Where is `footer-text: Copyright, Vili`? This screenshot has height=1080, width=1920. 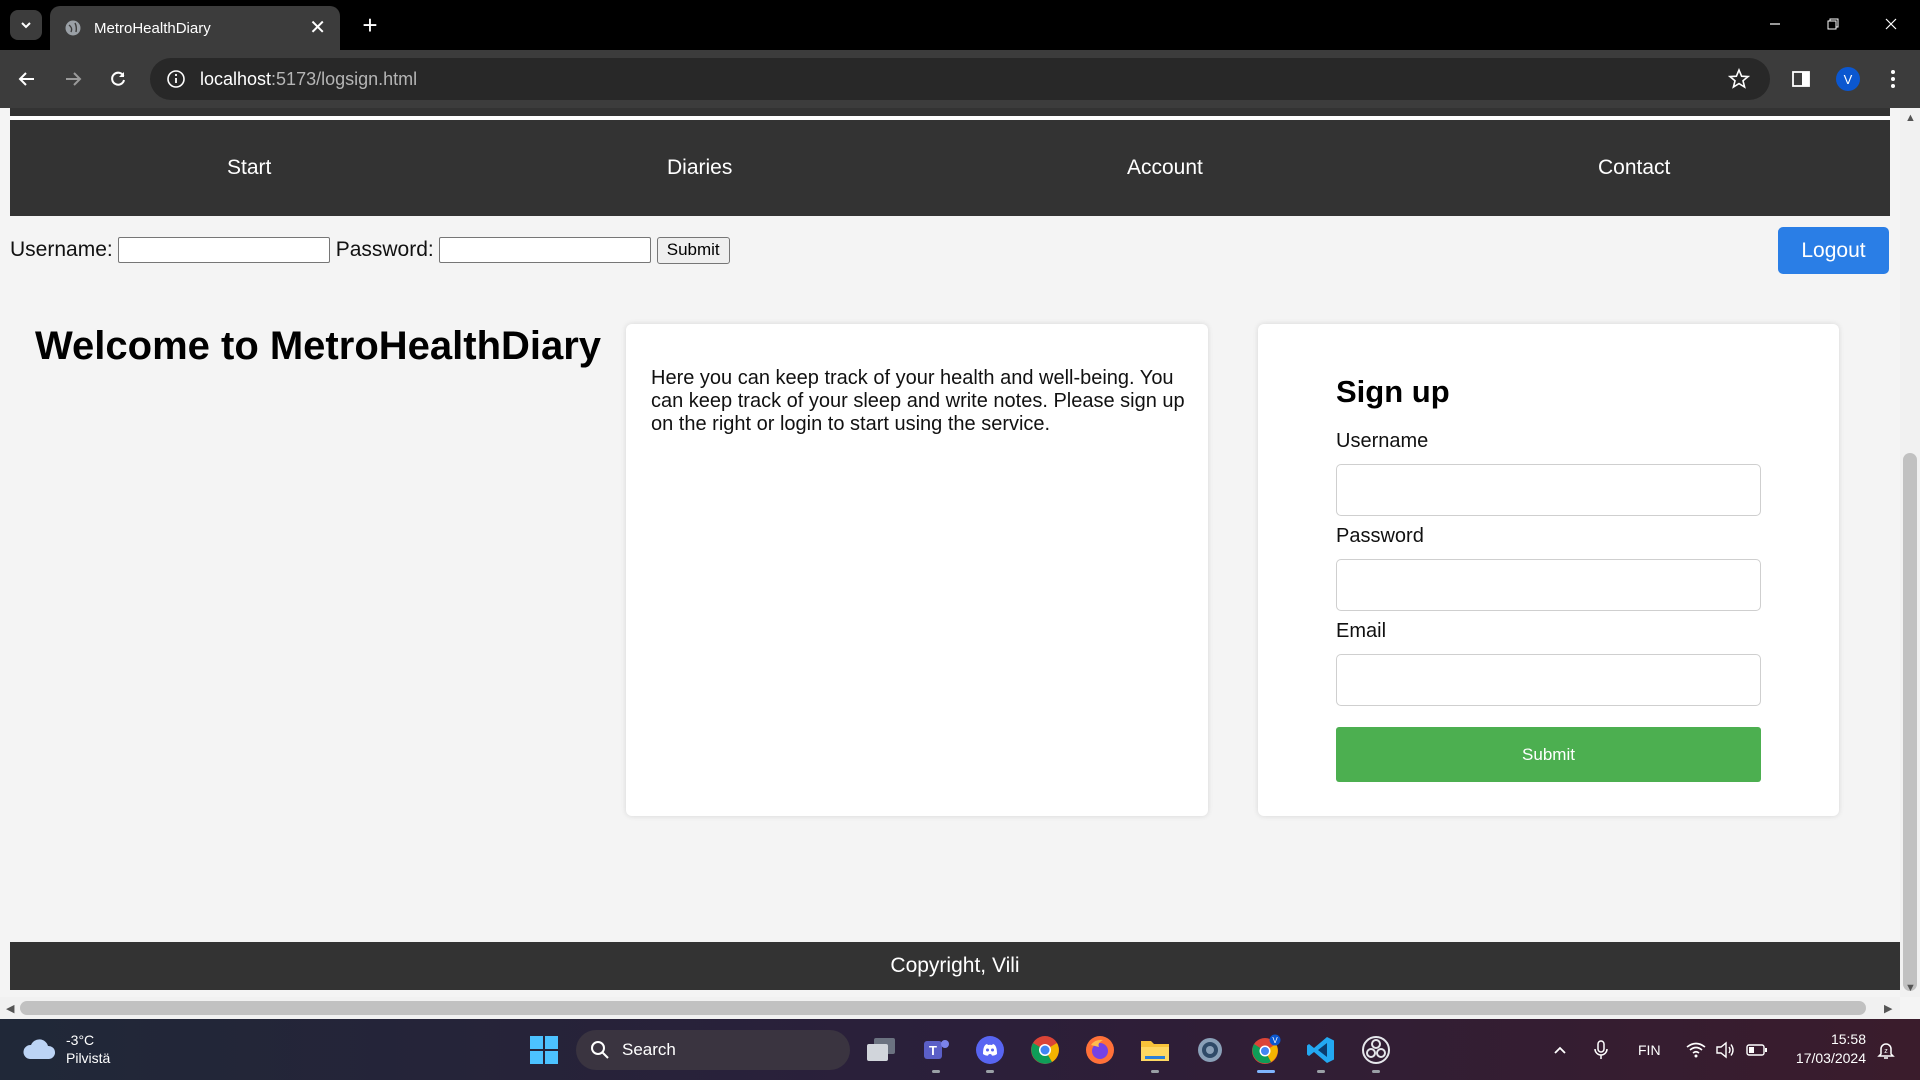
footer-text: Copyright, Vili is located at coordinates (955, 965).